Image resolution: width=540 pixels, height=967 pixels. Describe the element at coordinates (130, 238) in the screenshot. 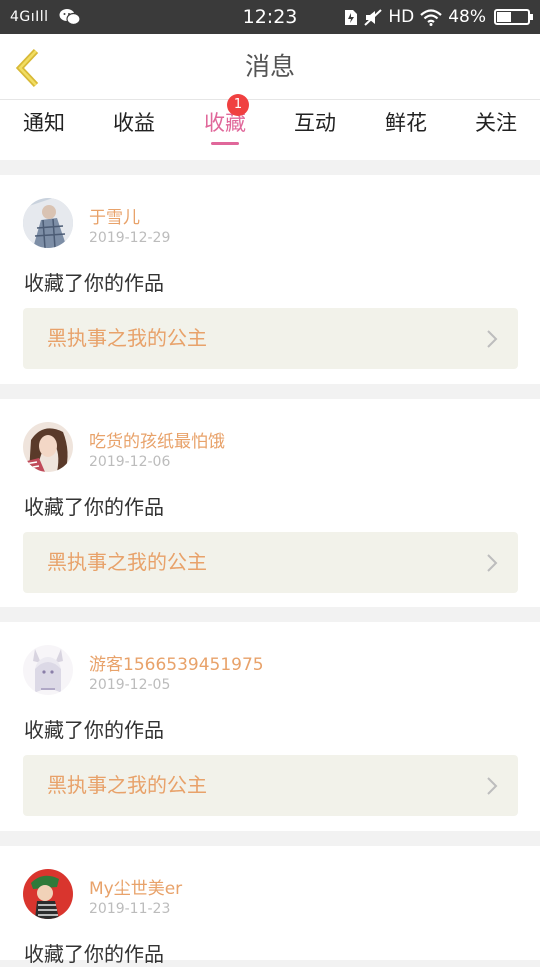

I see `timestamp: 2019-12-29` at that location.